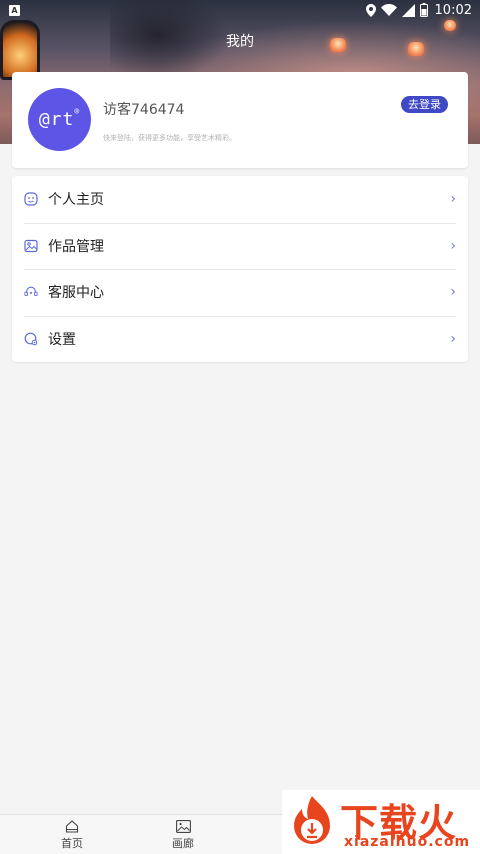  I want to click on tab-label: 画廊, so click(183, 843).